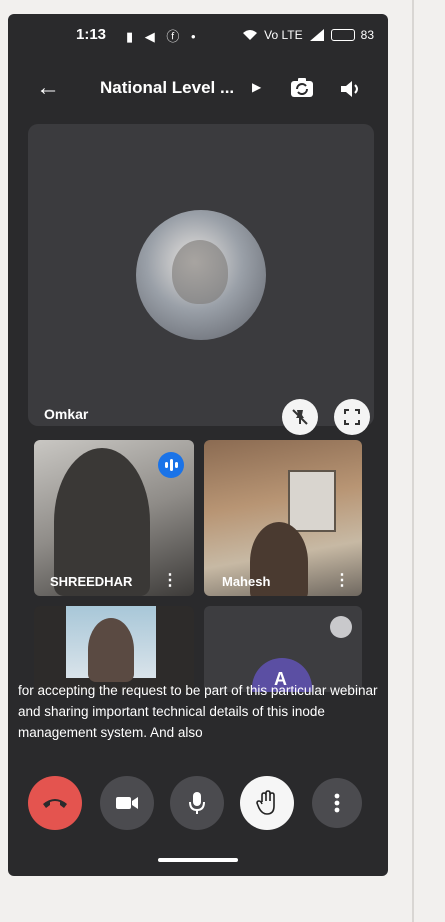 This screenshot has width=445, height=922. I want to click on participant-tile: SHREEDHAR ⋮, so click(114, 518).